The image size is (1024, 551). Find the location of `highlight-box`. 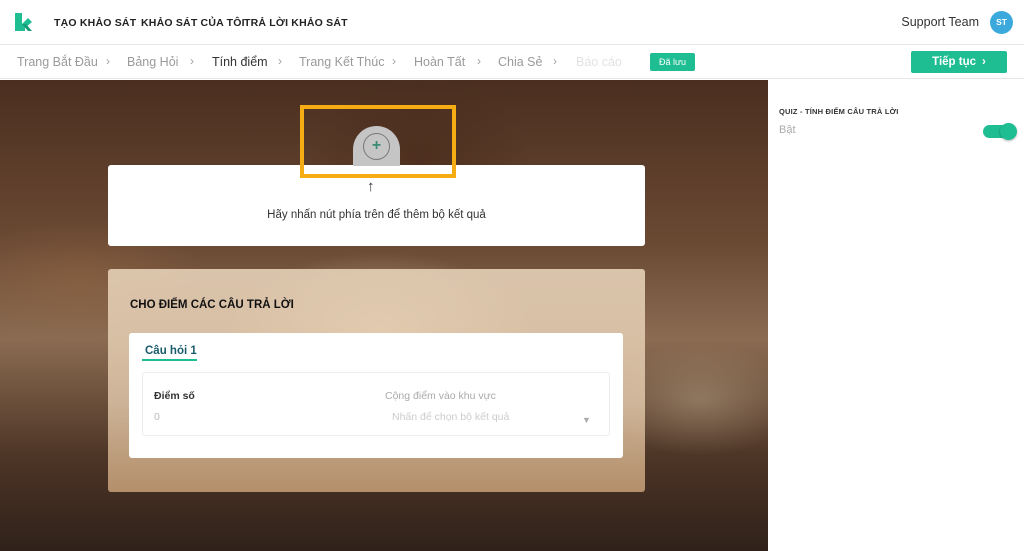

highlight-box is located at coordinates (378, 141).